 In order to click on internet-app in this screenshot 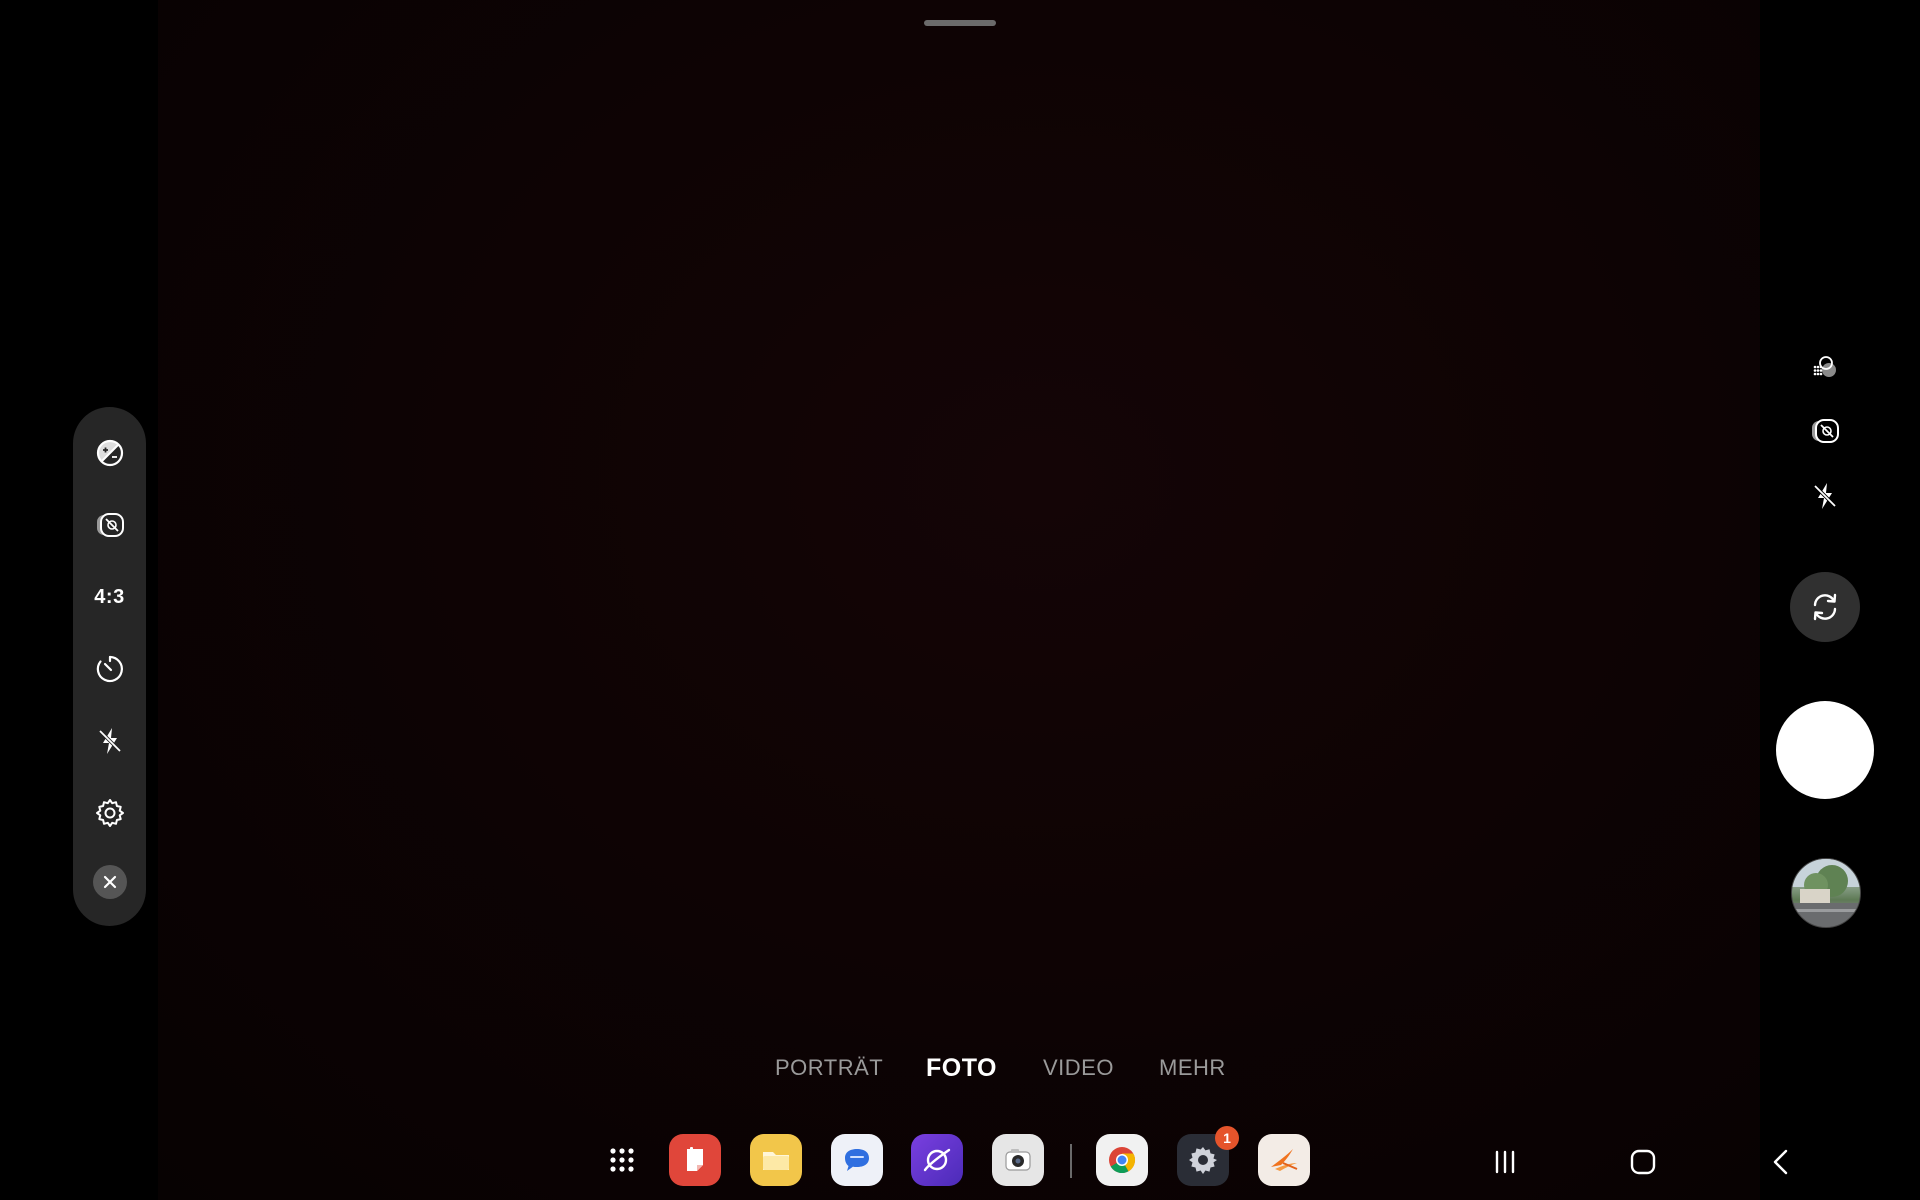, I will do `click(937, 1160)`.